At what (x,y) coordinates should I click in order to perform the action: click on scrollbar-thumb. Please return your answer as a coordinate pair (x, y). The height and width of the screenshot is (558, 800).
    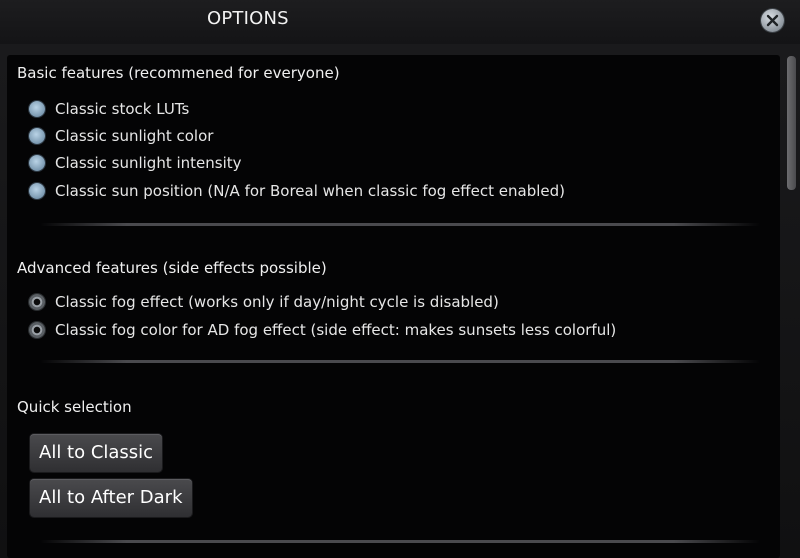
    Looking at the image, I should click on (791, 123).